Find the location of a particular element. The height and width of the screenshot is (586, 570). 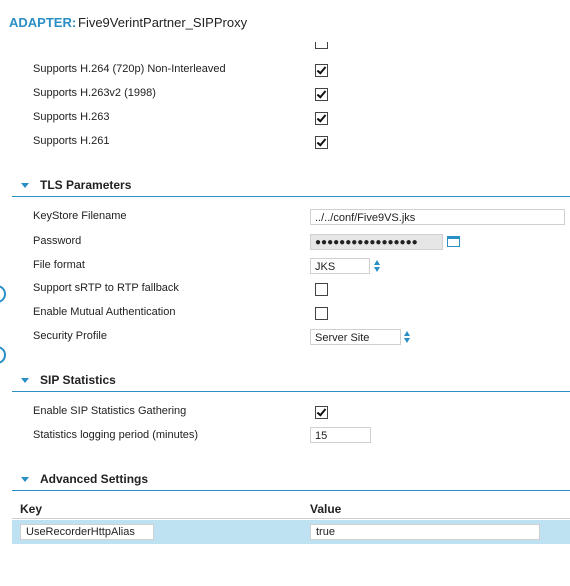

video-support-label: Supports H.261 is located at coordinates (71, 141).